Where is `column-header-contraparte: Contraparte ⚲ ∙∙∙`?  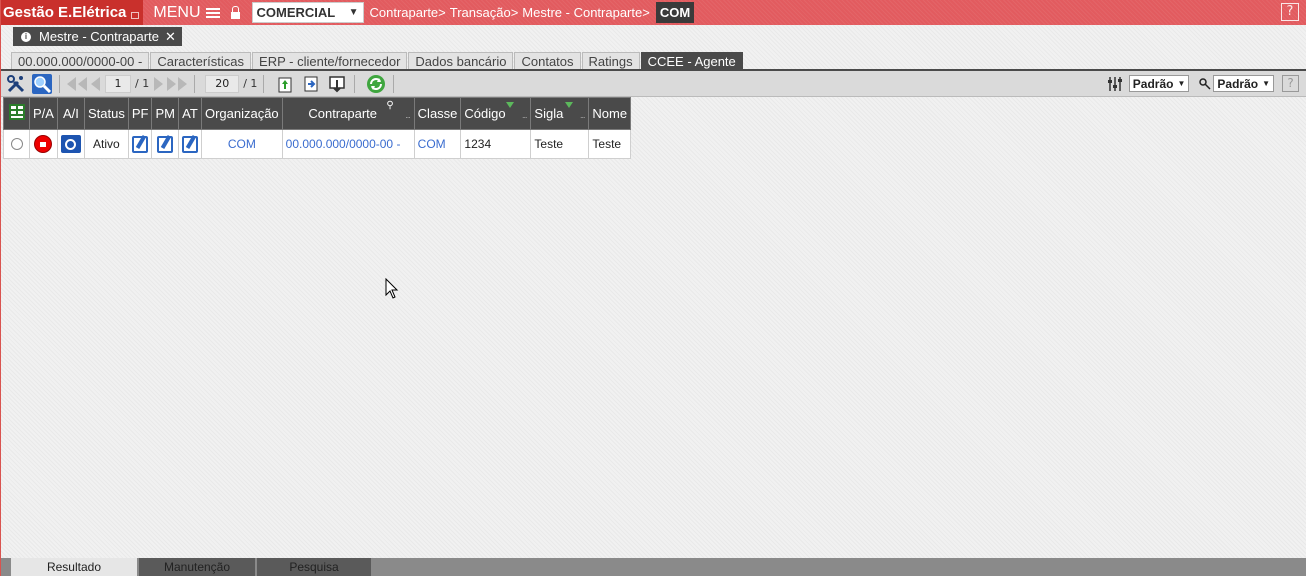 column-header-contraparte: Contraparte ⚲ ∙∙∙ is located at coordinates (348, 113).